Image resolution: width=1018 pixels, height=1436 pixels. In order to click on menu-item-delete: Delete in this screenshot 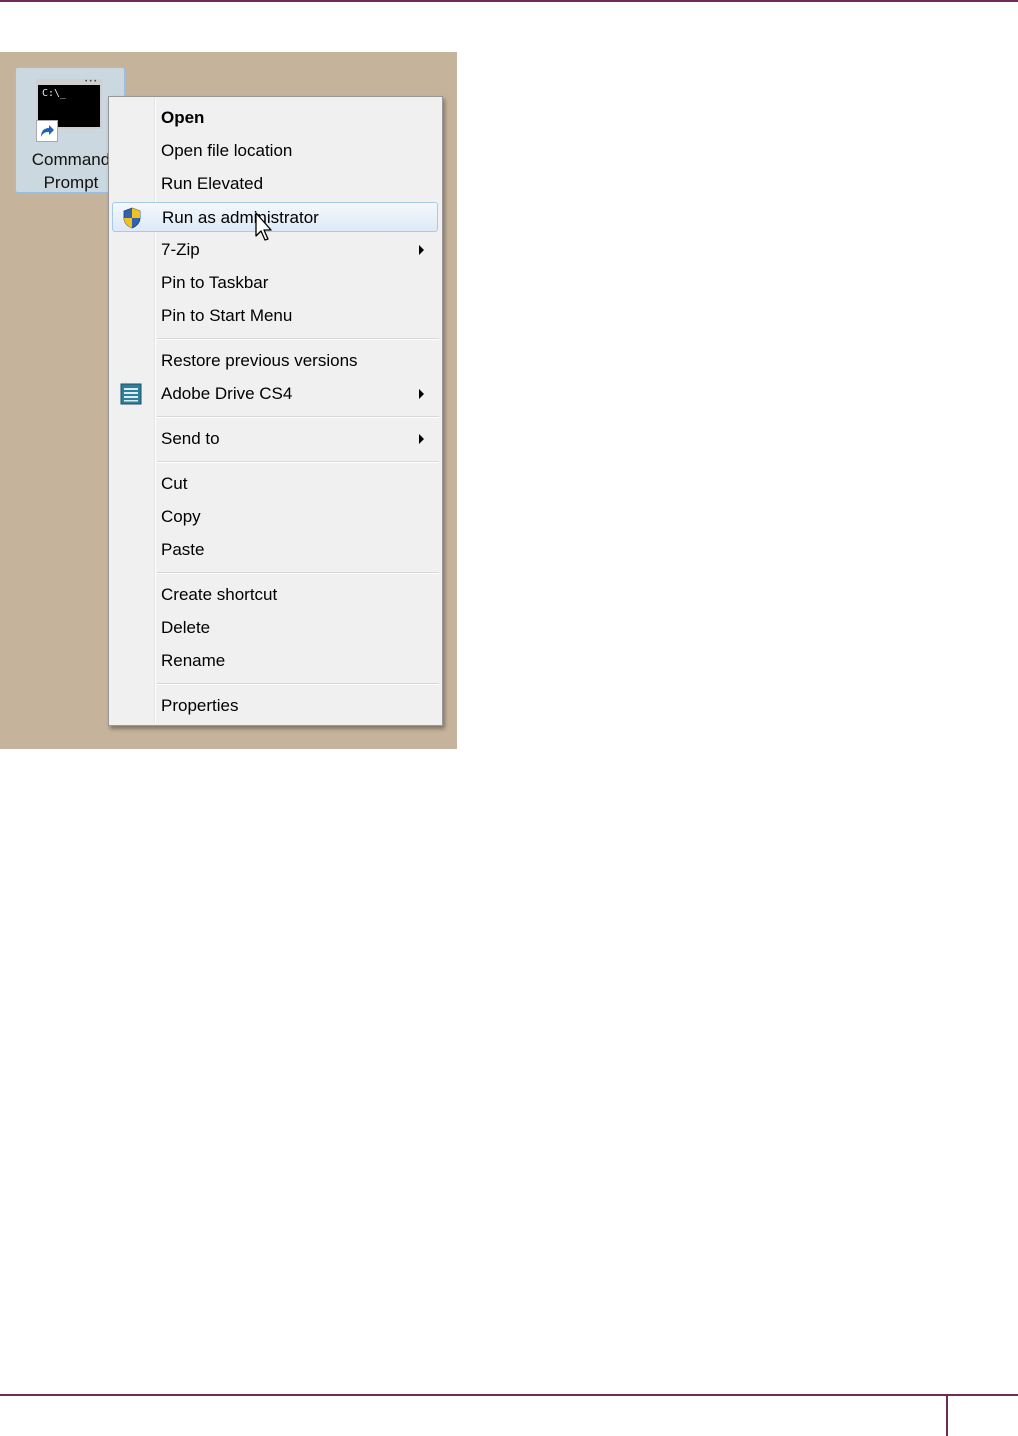, I will do `click(275, 628)`.